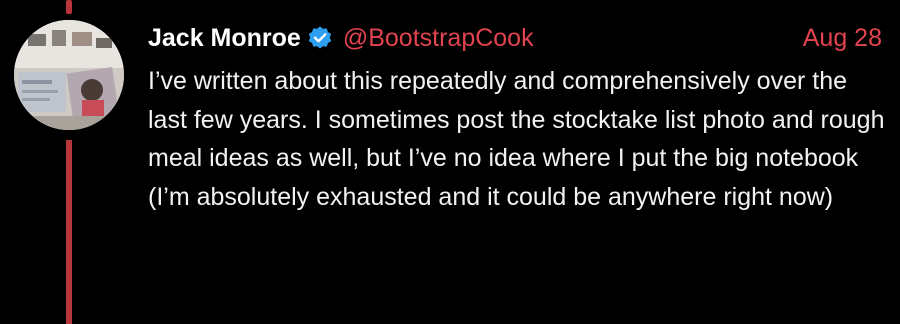 Image resolution: width=900 pixels, height=324 pixels. I want to click on avatar, so click(69, 75).